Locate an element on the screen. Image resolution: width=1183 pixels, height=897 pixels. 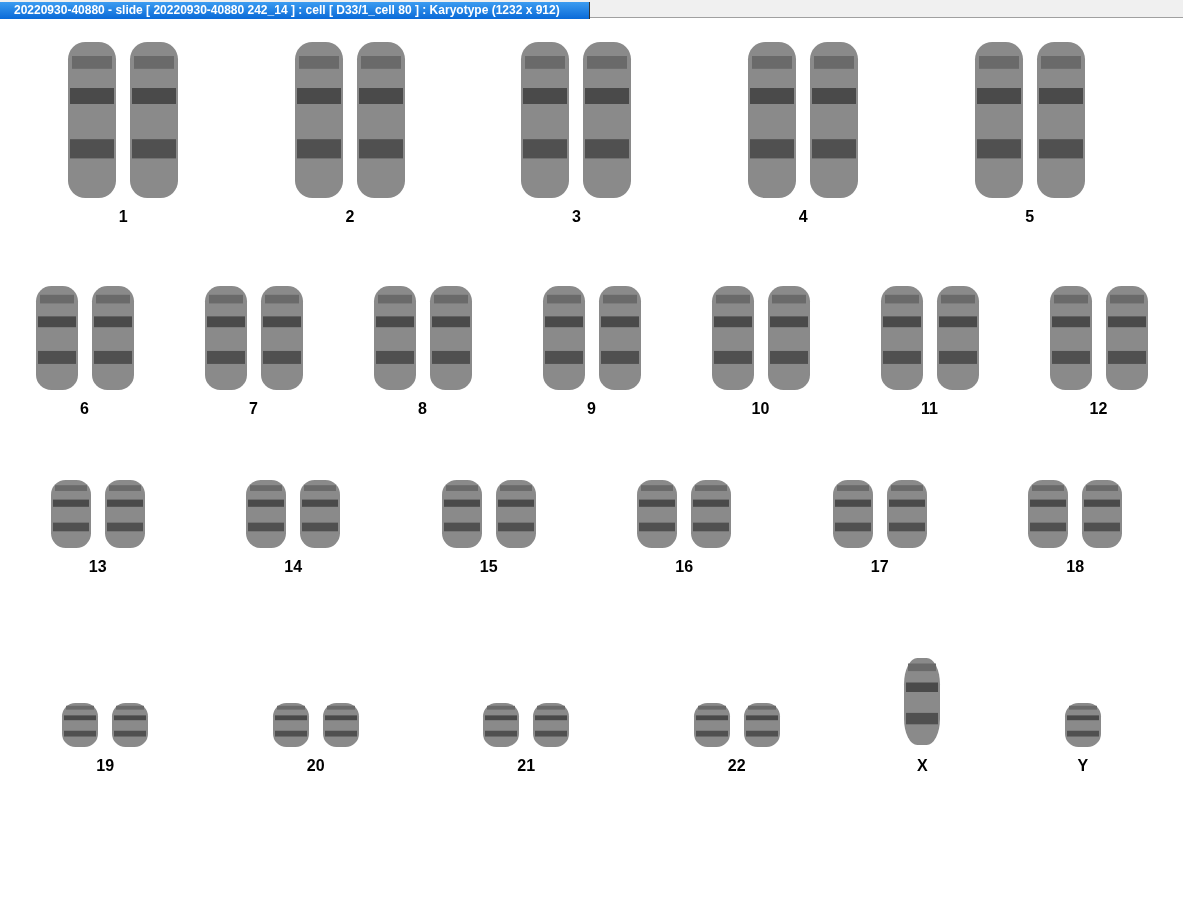
chromosome-number: 10 is located at coordinates (760, 409).